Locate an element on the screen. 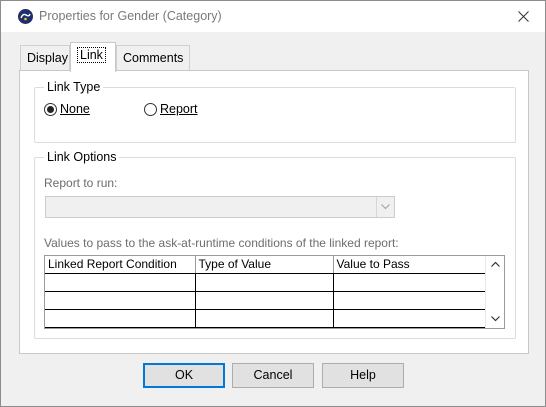 This screenshot has width=546, height=407. radio-report-circle is located at coordinates (150, 109).